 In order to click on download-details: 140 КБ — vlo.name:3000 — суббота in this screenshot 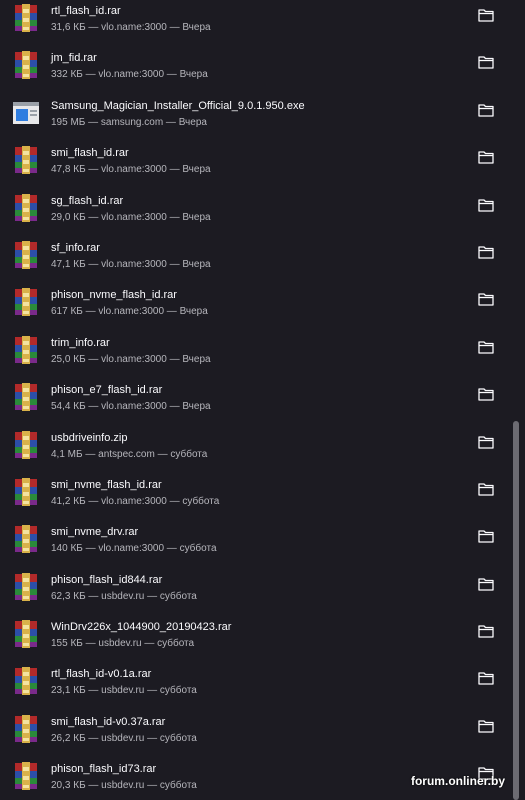, I will do `click(134, 549)`.